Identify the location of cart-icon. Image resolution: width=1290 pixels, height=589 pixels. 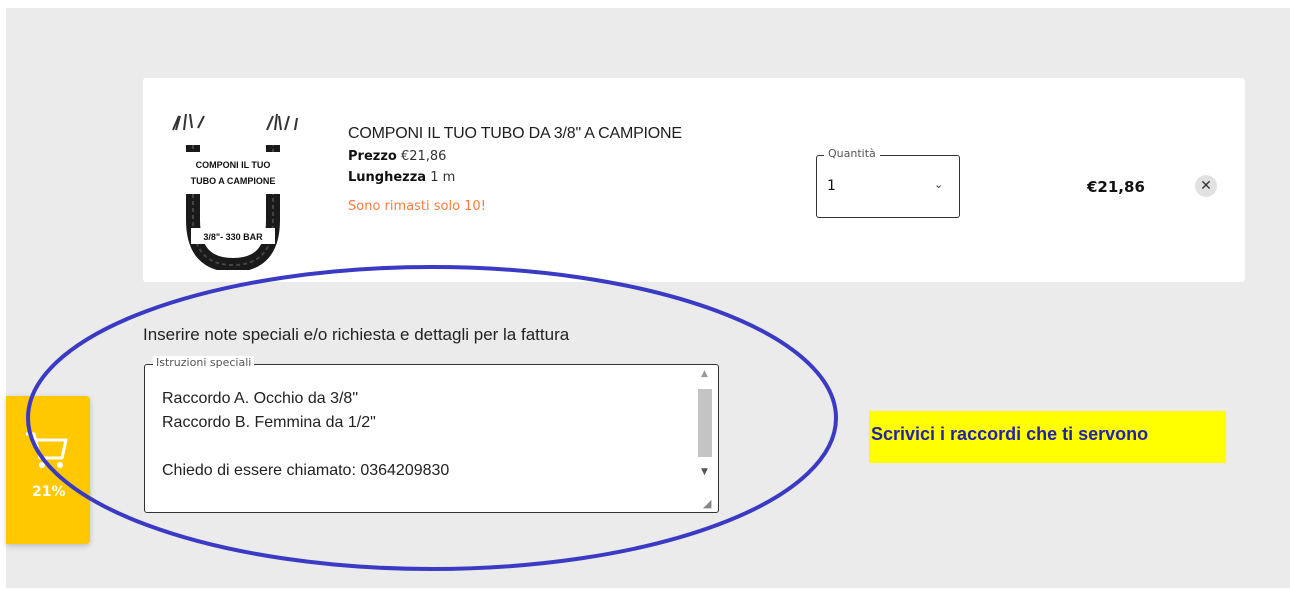
(47, 450).